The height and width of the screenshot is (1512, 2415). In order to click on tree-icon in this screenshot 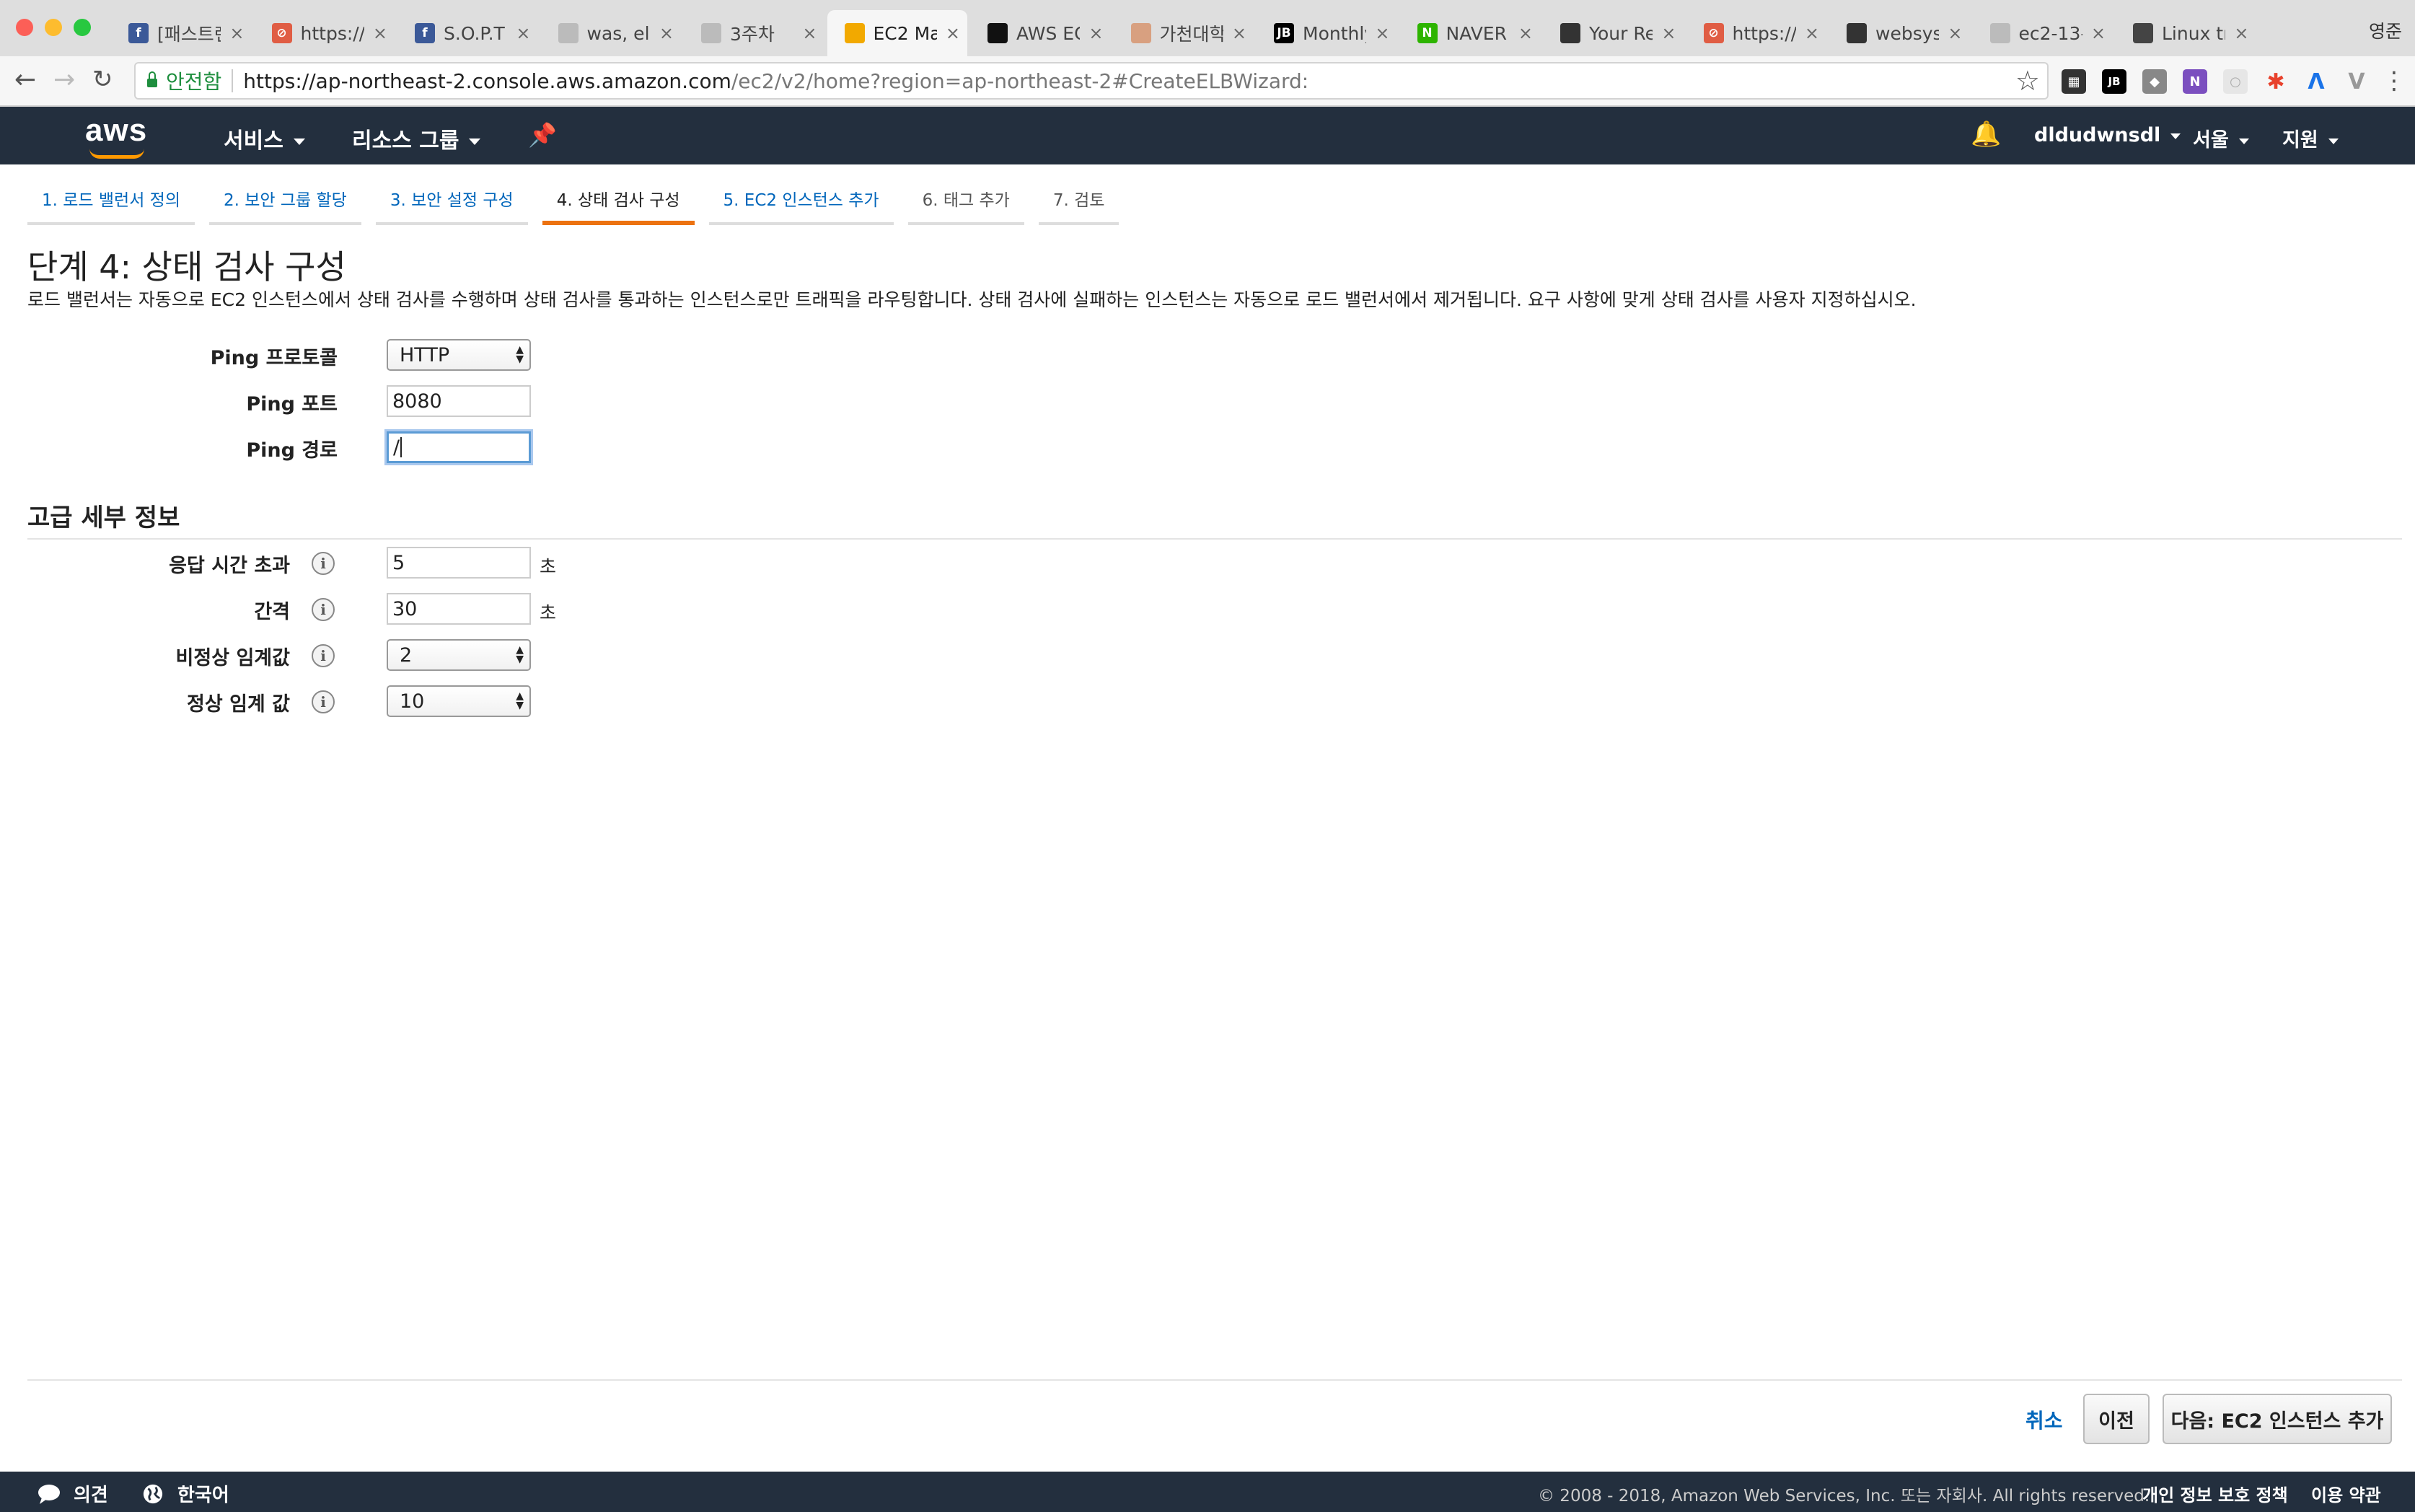, I will do `click(2143, 33)`.